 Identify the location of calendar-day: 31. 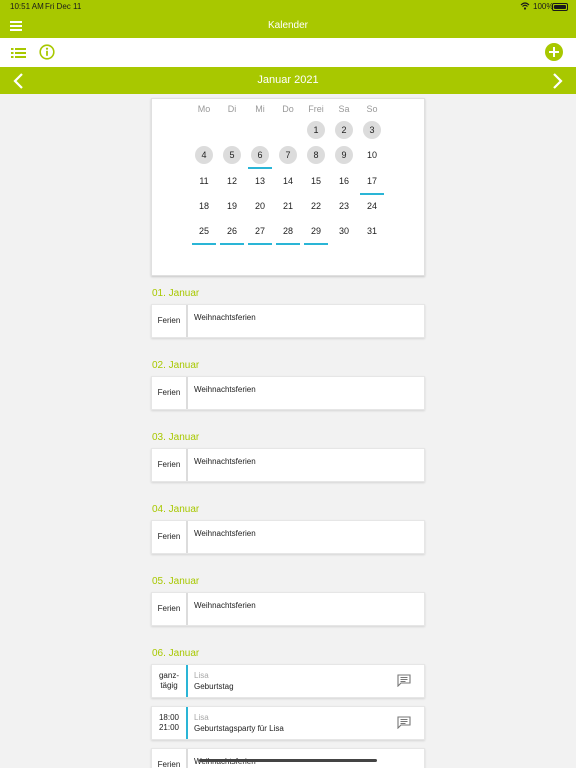
(372, 231).